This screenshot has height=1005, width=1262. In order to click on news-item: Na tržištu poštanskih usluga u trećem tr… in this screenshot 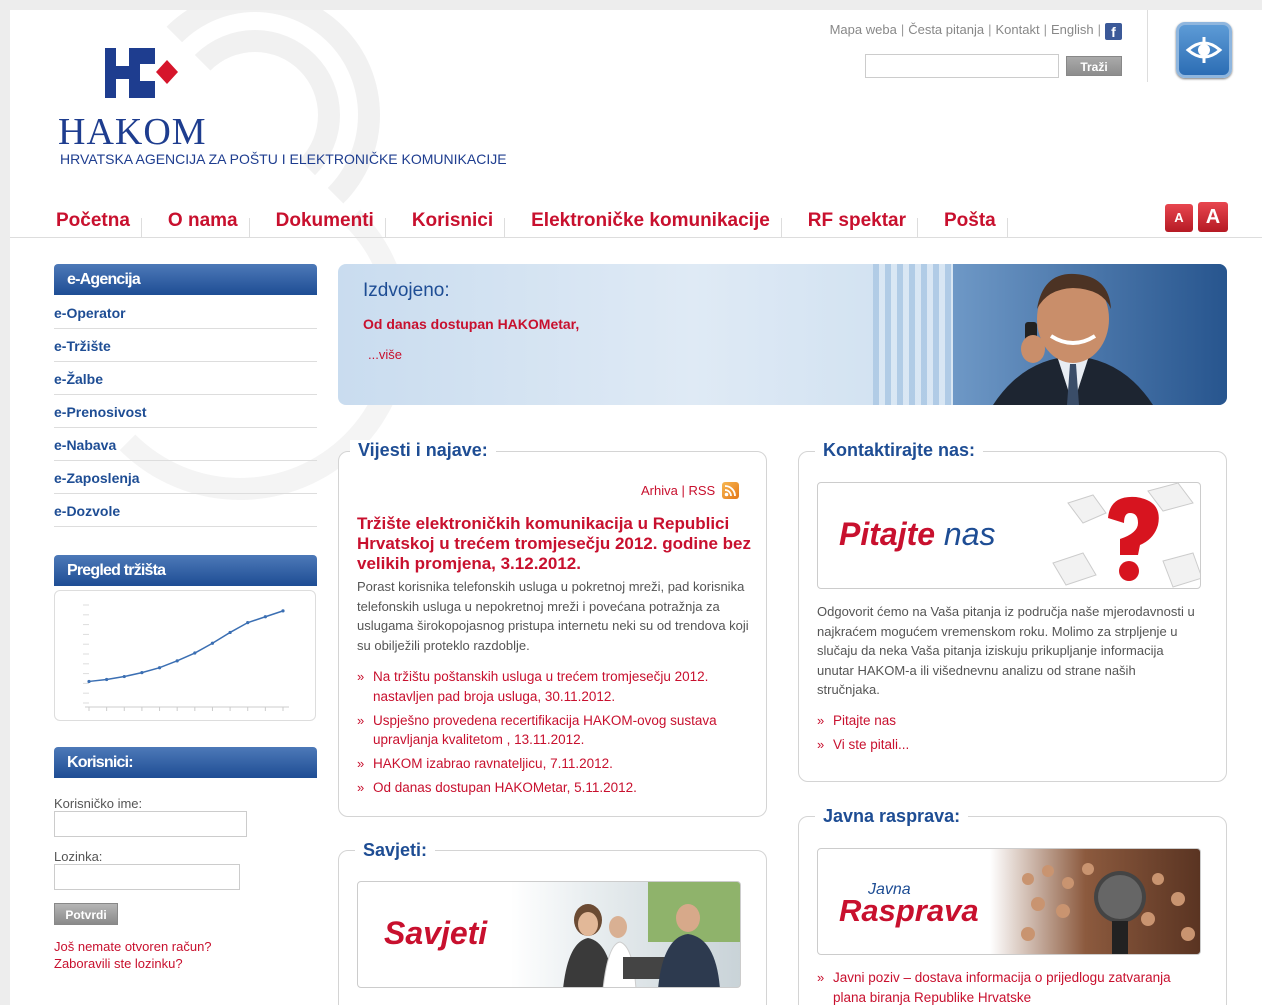, I will do `click(554, 686)`.